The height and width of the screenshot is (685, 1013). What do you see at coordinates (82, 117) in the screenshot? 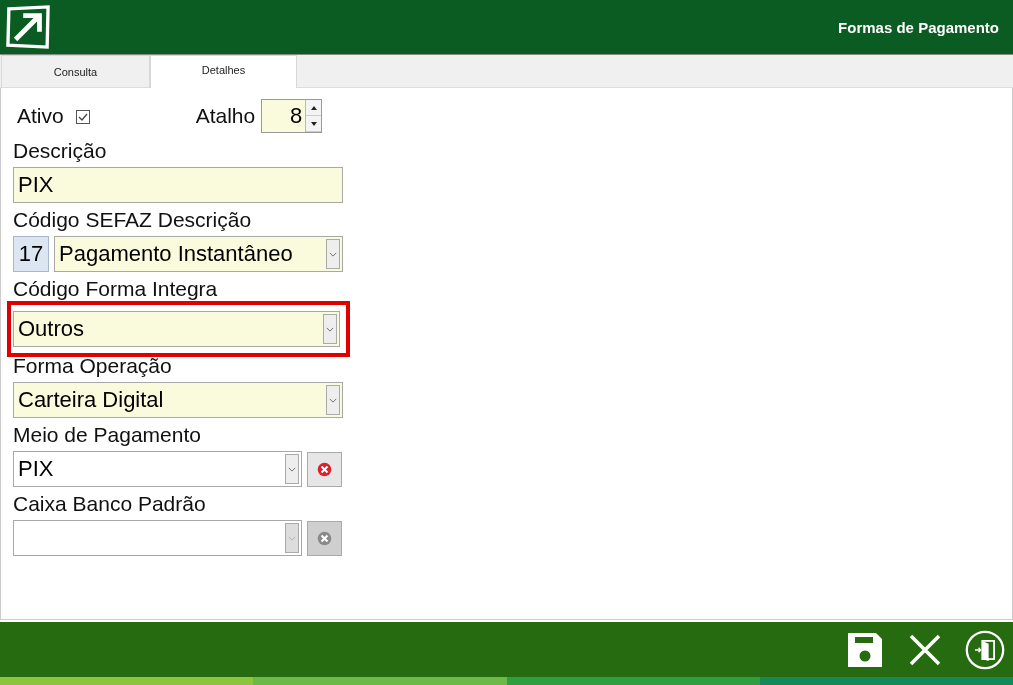
I see `checkbox` at bounding box center [82, 117].